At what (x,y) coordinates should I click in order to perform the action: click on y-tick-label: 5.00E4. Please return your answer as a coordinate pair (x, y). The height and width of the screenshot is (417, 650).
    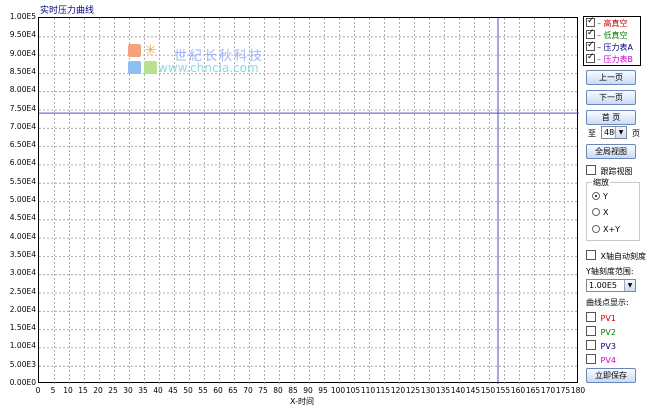
    Looking at the image, I should click on (22, 199).